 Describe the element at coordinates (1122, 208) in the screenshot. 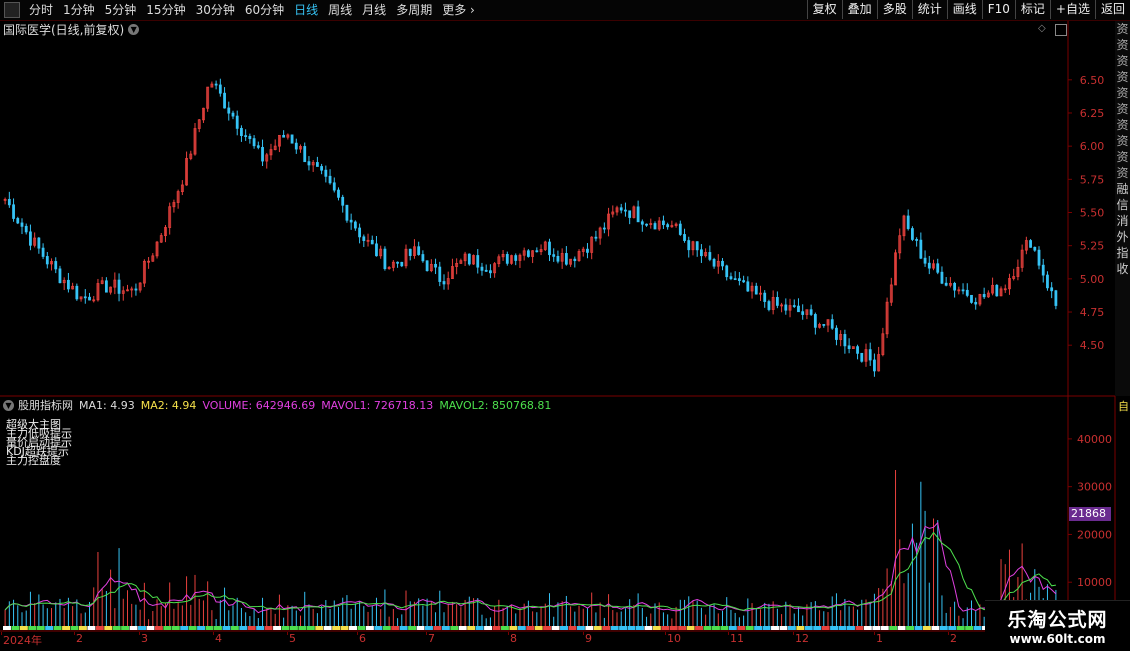

I see `info-sidebar: 资资资资资资资资资资融信消外指收` at that location.